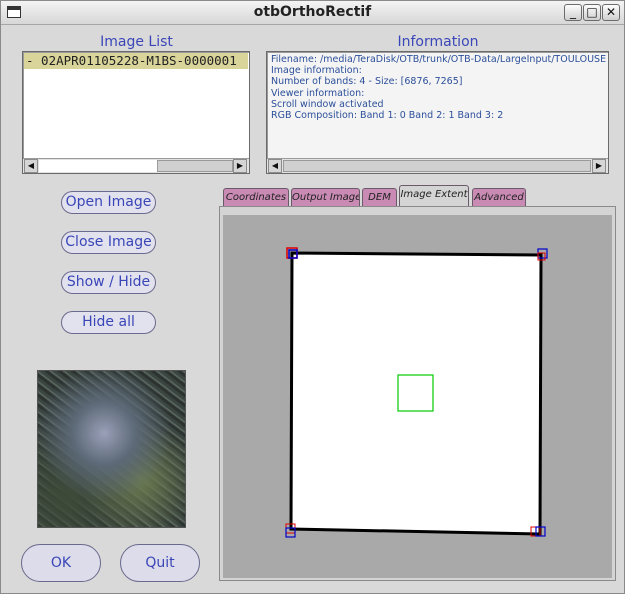  Describe the element at coordinates (98, 166) in the screenshot. I see `scroll-track` at that location.